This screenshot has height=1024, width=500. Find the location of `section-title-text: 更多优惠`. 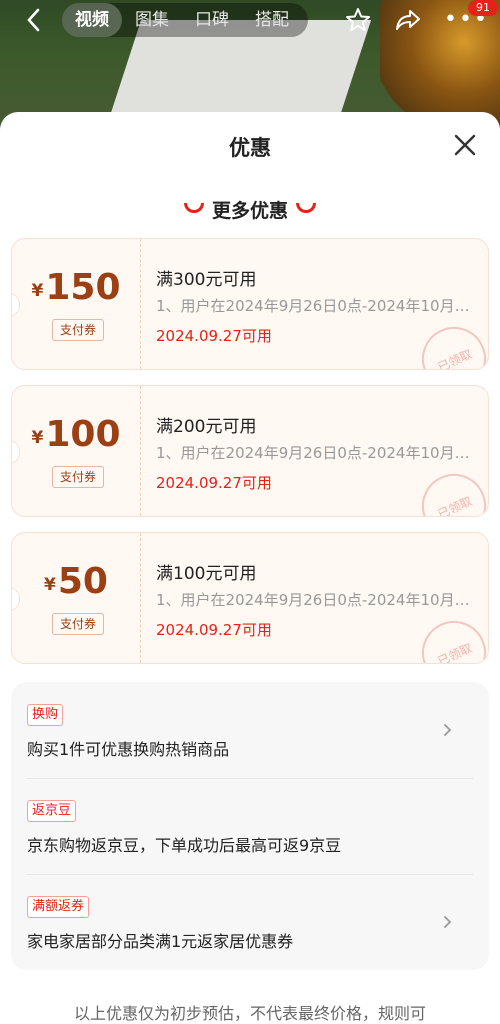

section-title-text: 更多优惠 is located at coordinates (249, 211).